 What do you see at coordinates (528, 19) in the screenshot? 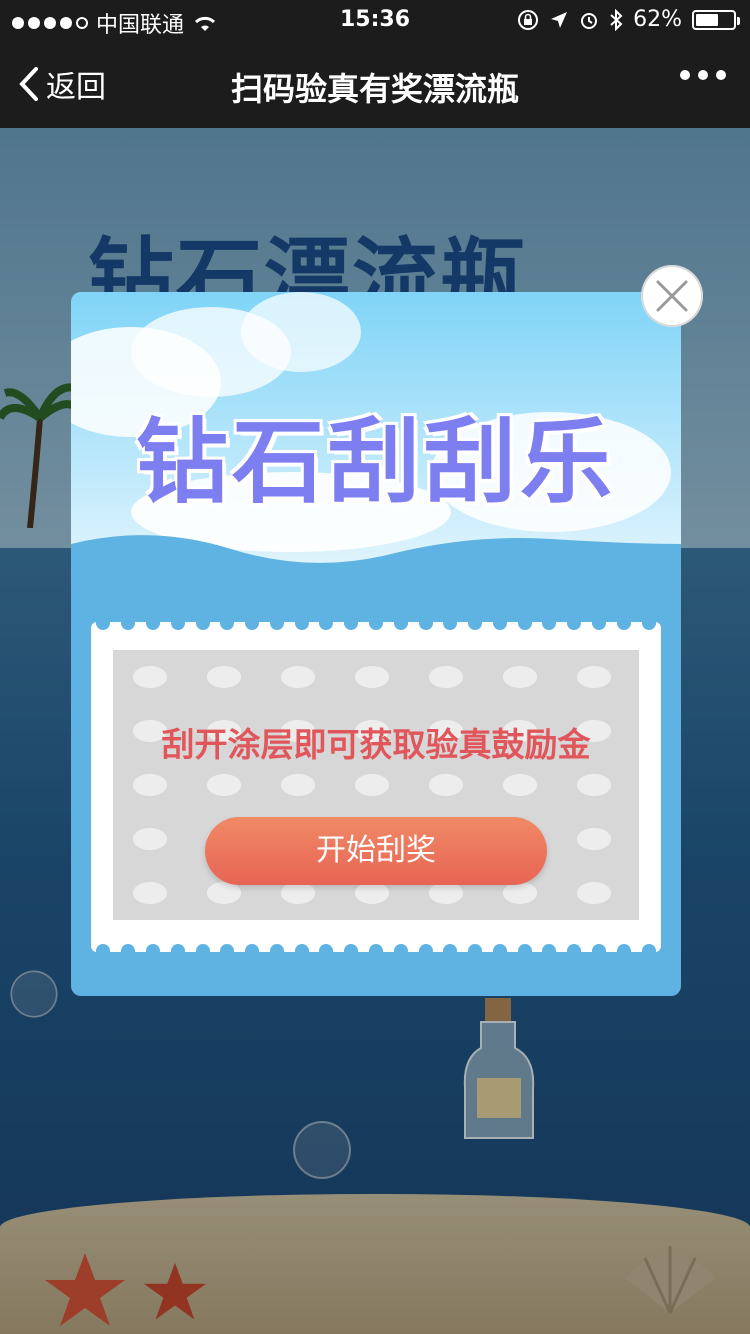
I see `orientation-lock-icon` at bounding box center [528, 19].